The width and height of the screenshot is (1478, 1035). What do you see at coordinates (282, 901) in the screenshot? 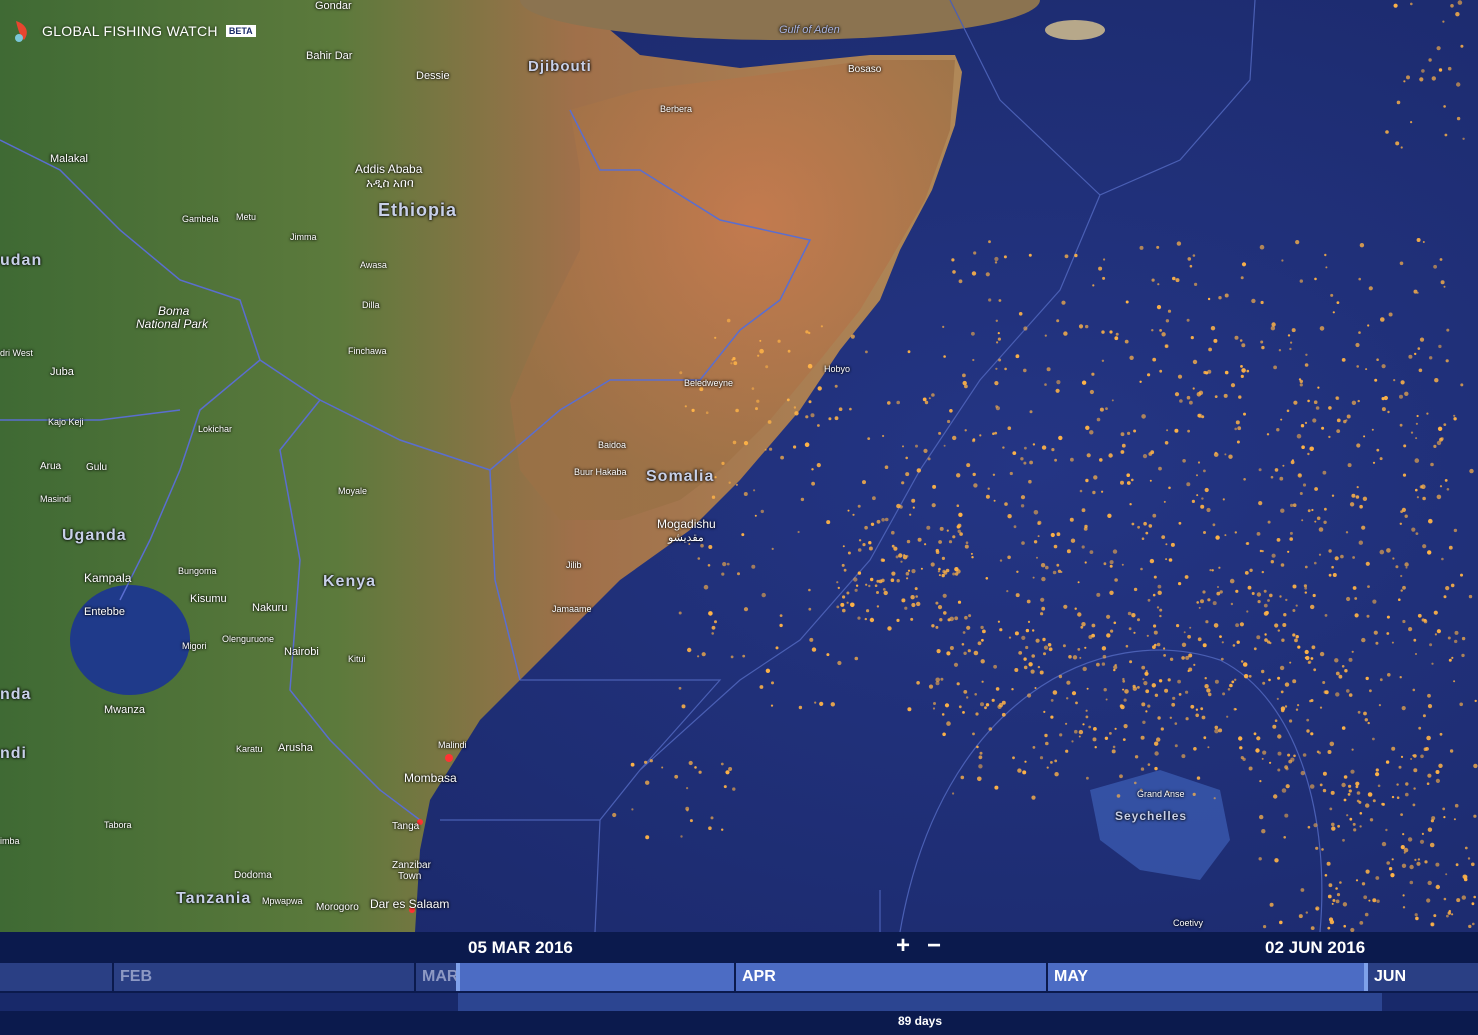
I see `label-mpwapwa: Mpwapwa` at bounding box center [282, 901].